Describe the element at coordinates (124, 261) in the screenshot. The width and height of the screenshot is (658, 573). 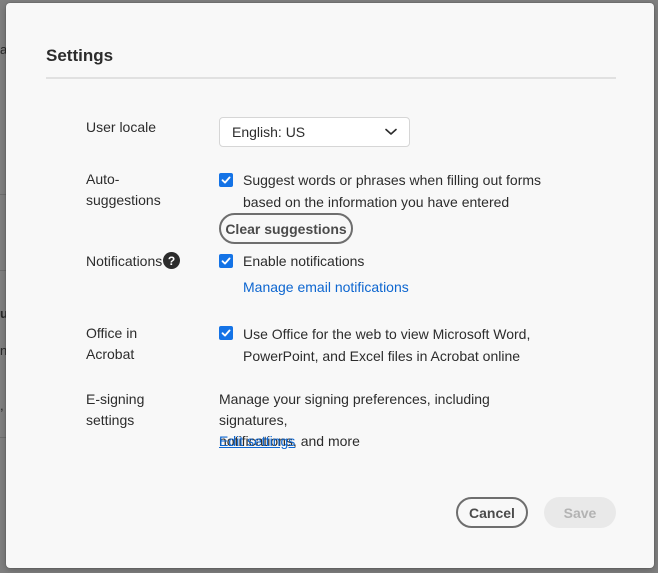
I see `notifications-label: Notifications` at that location.